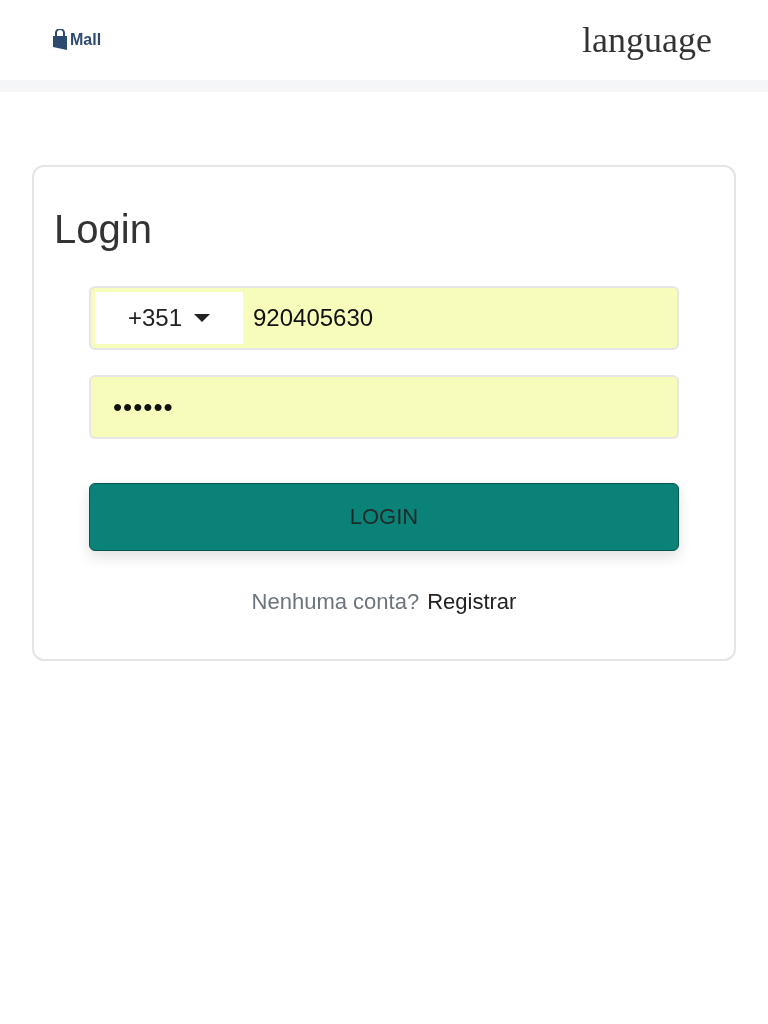 The width and height of the screenshot is (768, 1024). Describe the element at coordinates (384, 318) in the screenshot. I see `phone-field: +351 920405630` at that location.